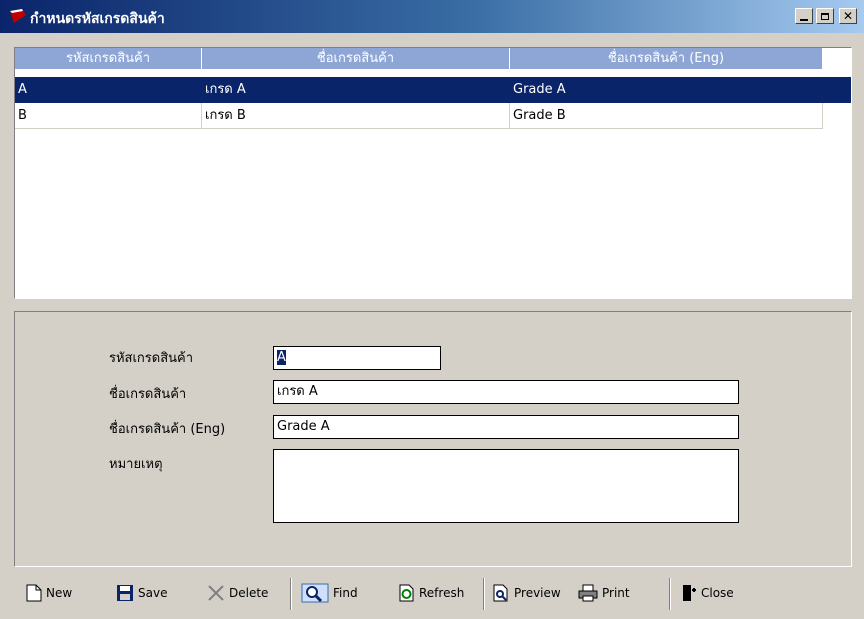  I want to click on title-bar: กำหนดรหัสเกรดสินค้า ✕, so click(432, 16).